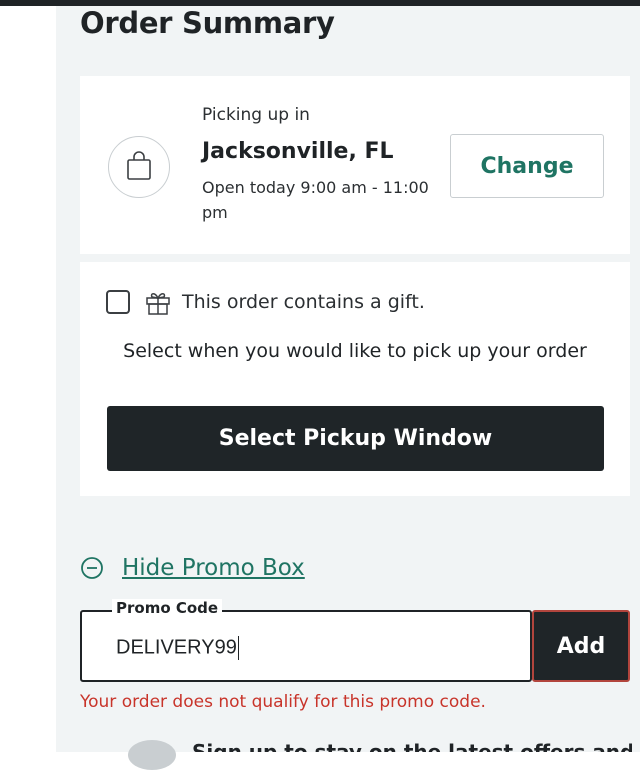 This screenshot has height=770, width=640. What do you see at coordinates (152, 755) in the screenshot?
I see `signup-icon` at bounding box center [152, 755].